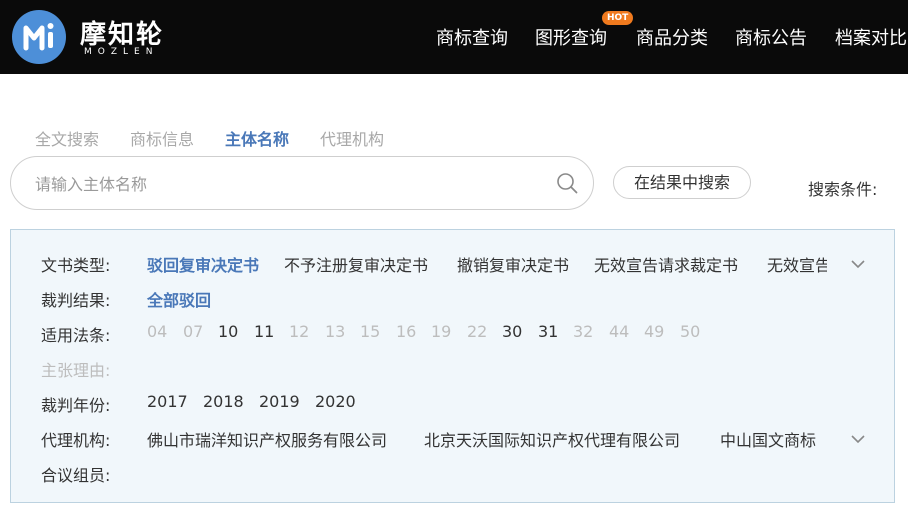 The width and height of the screenshot is (908, 511). Describe the element at coordinates (162, 138) in the screenshot. I see `tab-trademark-info: 商标信息` at that location.